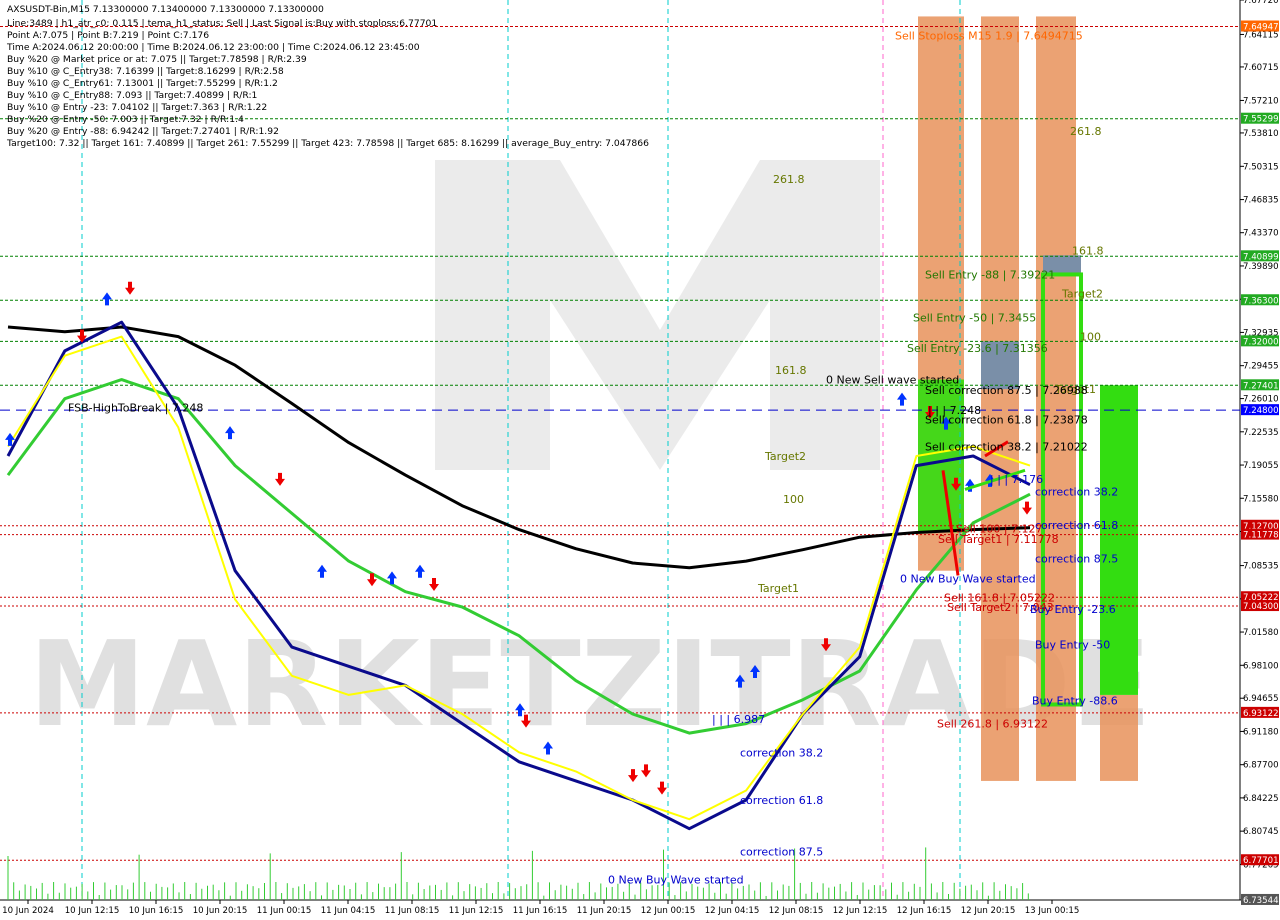 This screenshot has height=920, width=1280. Describe the element at coordinates (796, 911) in the screenshot. I see `time-tick-label: 12 Jun 08:15` at that location.